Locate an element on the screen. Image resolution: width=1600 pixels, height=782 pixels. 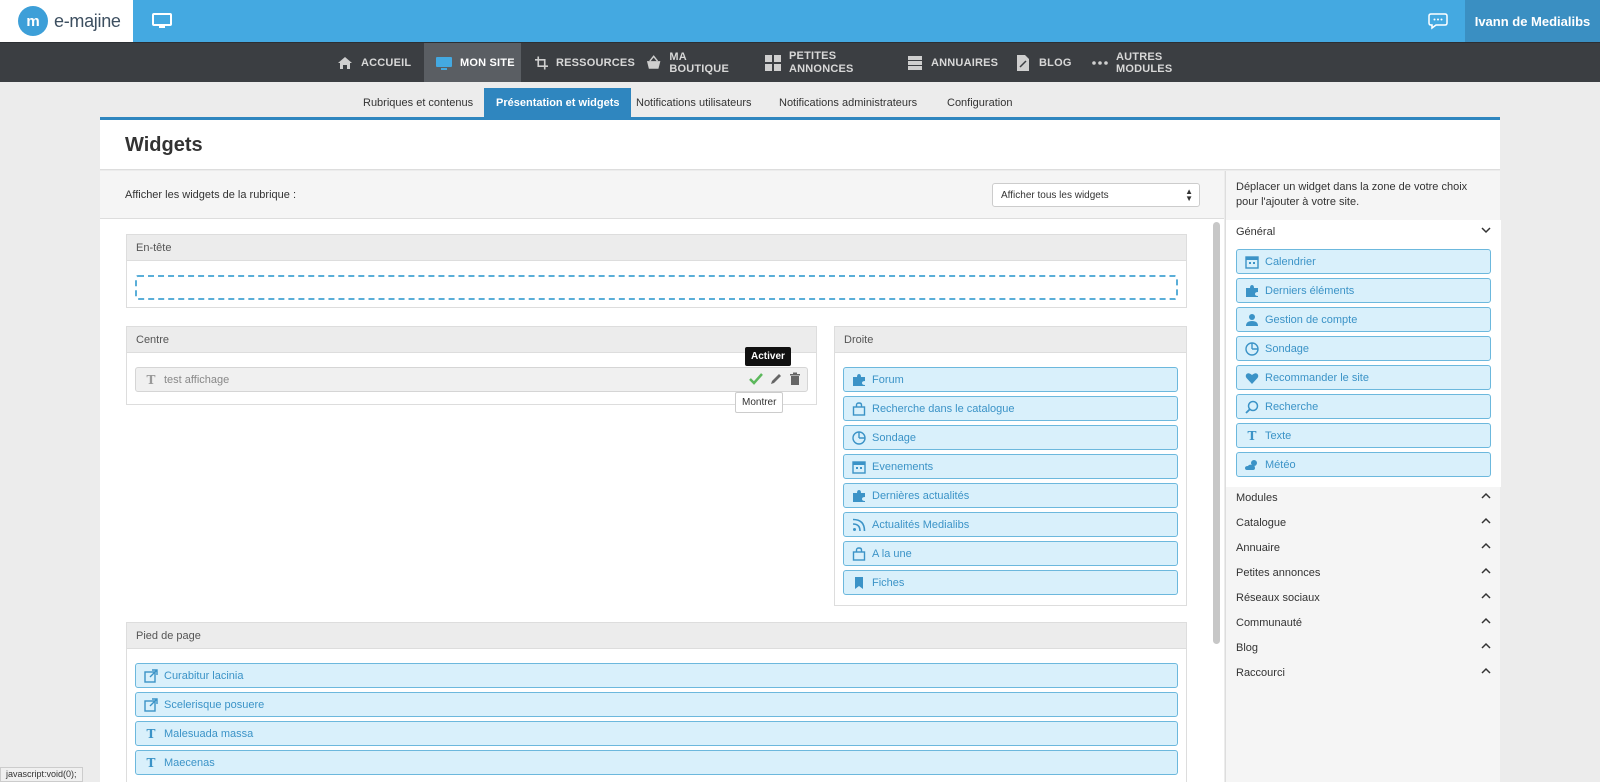
library-widget-calendrier: Calendrier is located at coordinates (1363, 261).